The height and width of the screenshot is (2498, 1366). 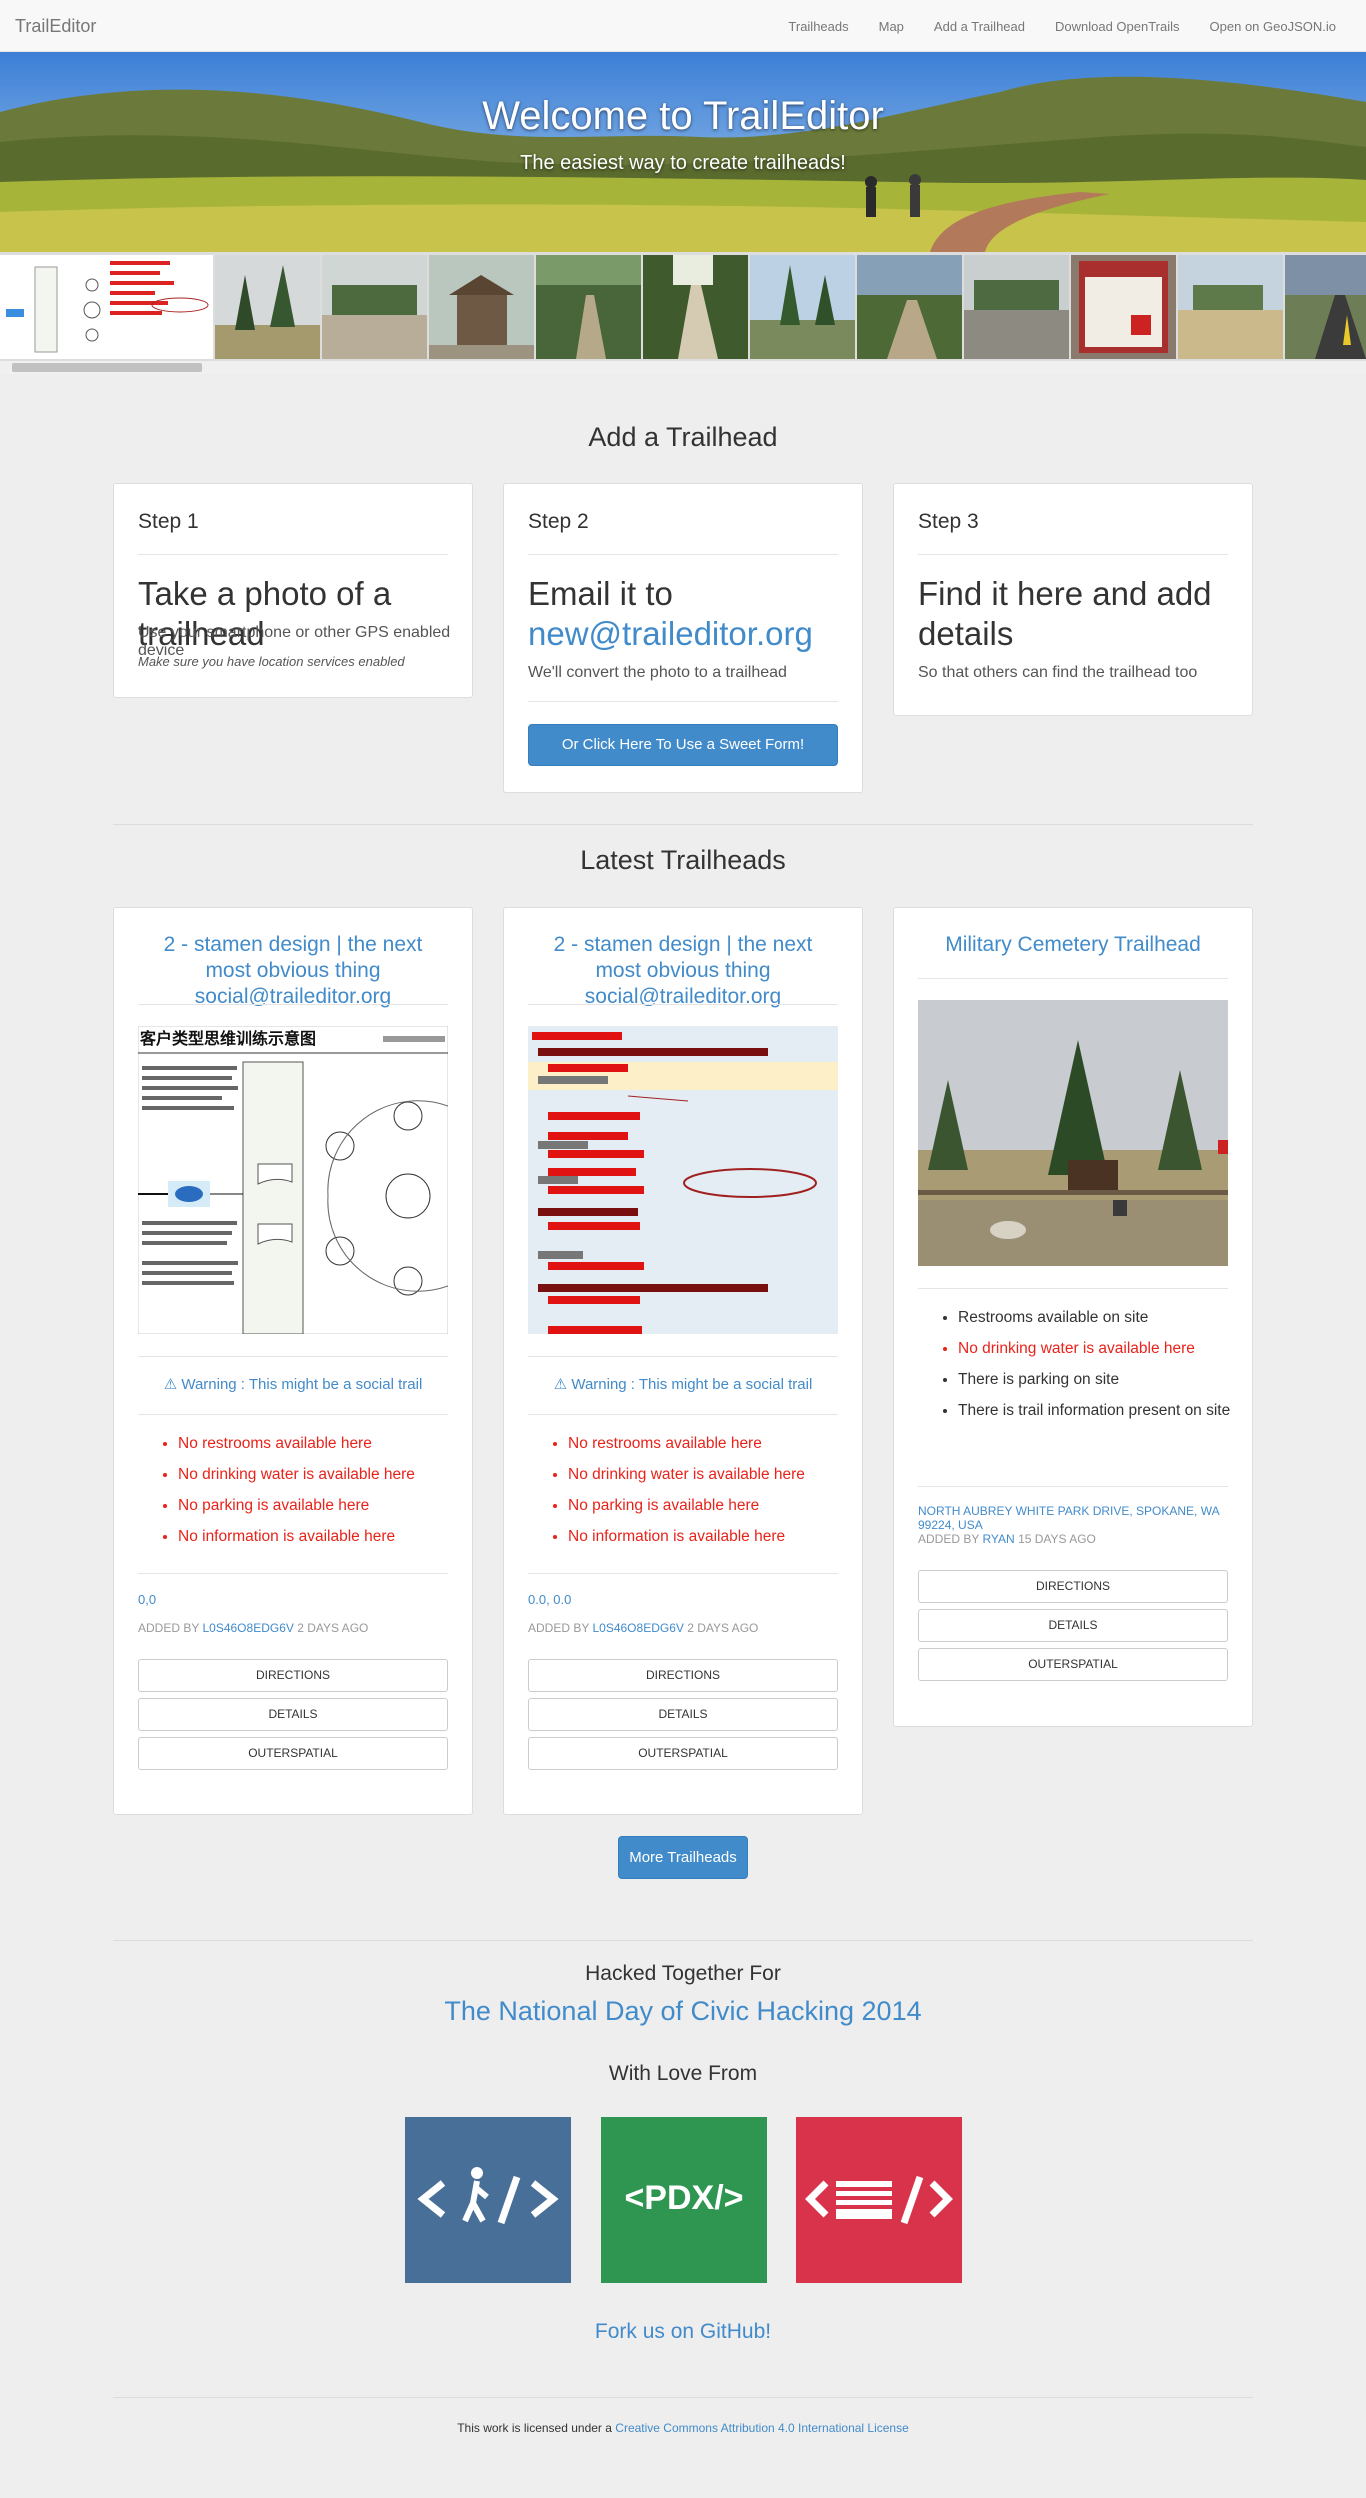 I want to click on amenity-information: No information is available here, so click(x=320, y=1536).